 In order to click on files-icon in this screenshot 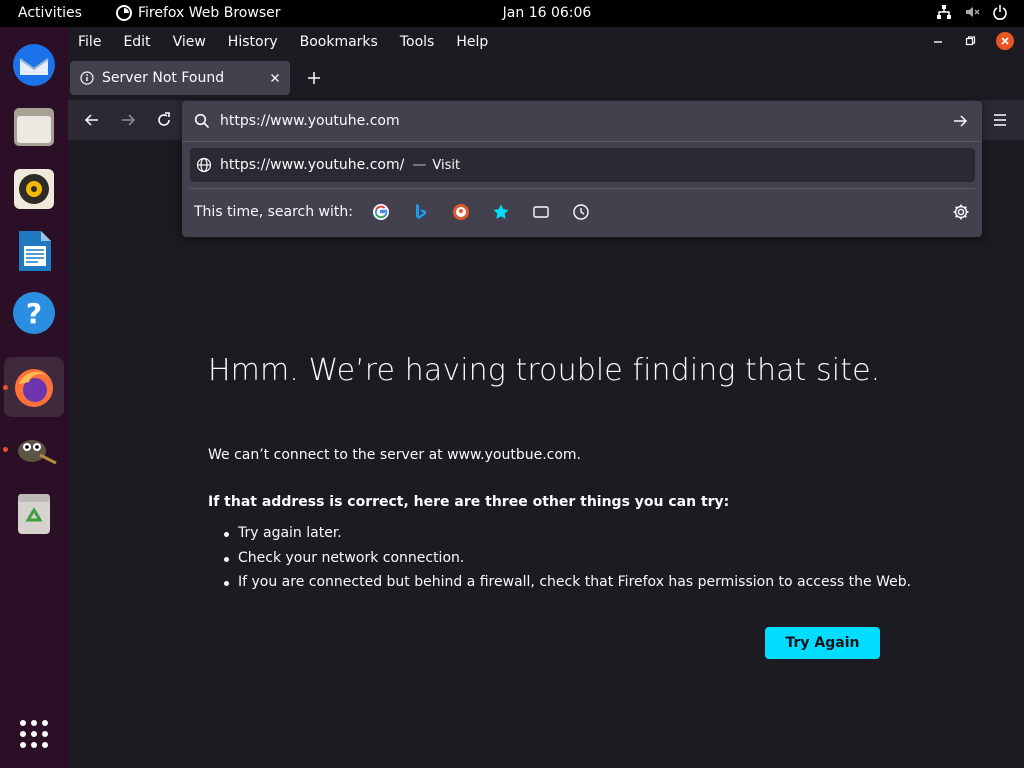, I will do `click(34, 127)`.